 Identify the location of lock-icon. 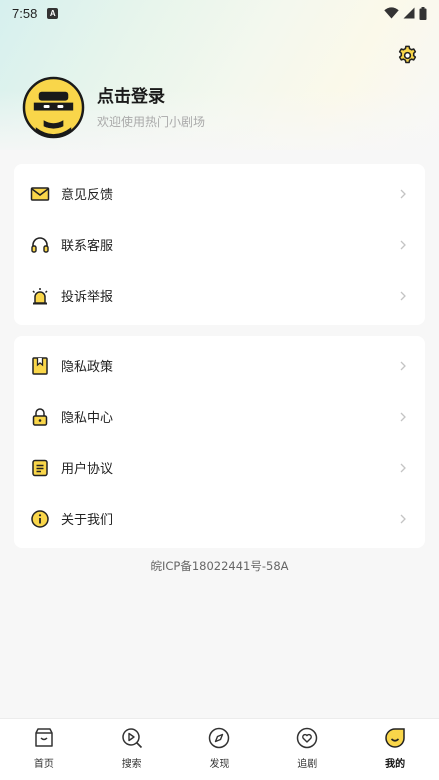
(40, 416).